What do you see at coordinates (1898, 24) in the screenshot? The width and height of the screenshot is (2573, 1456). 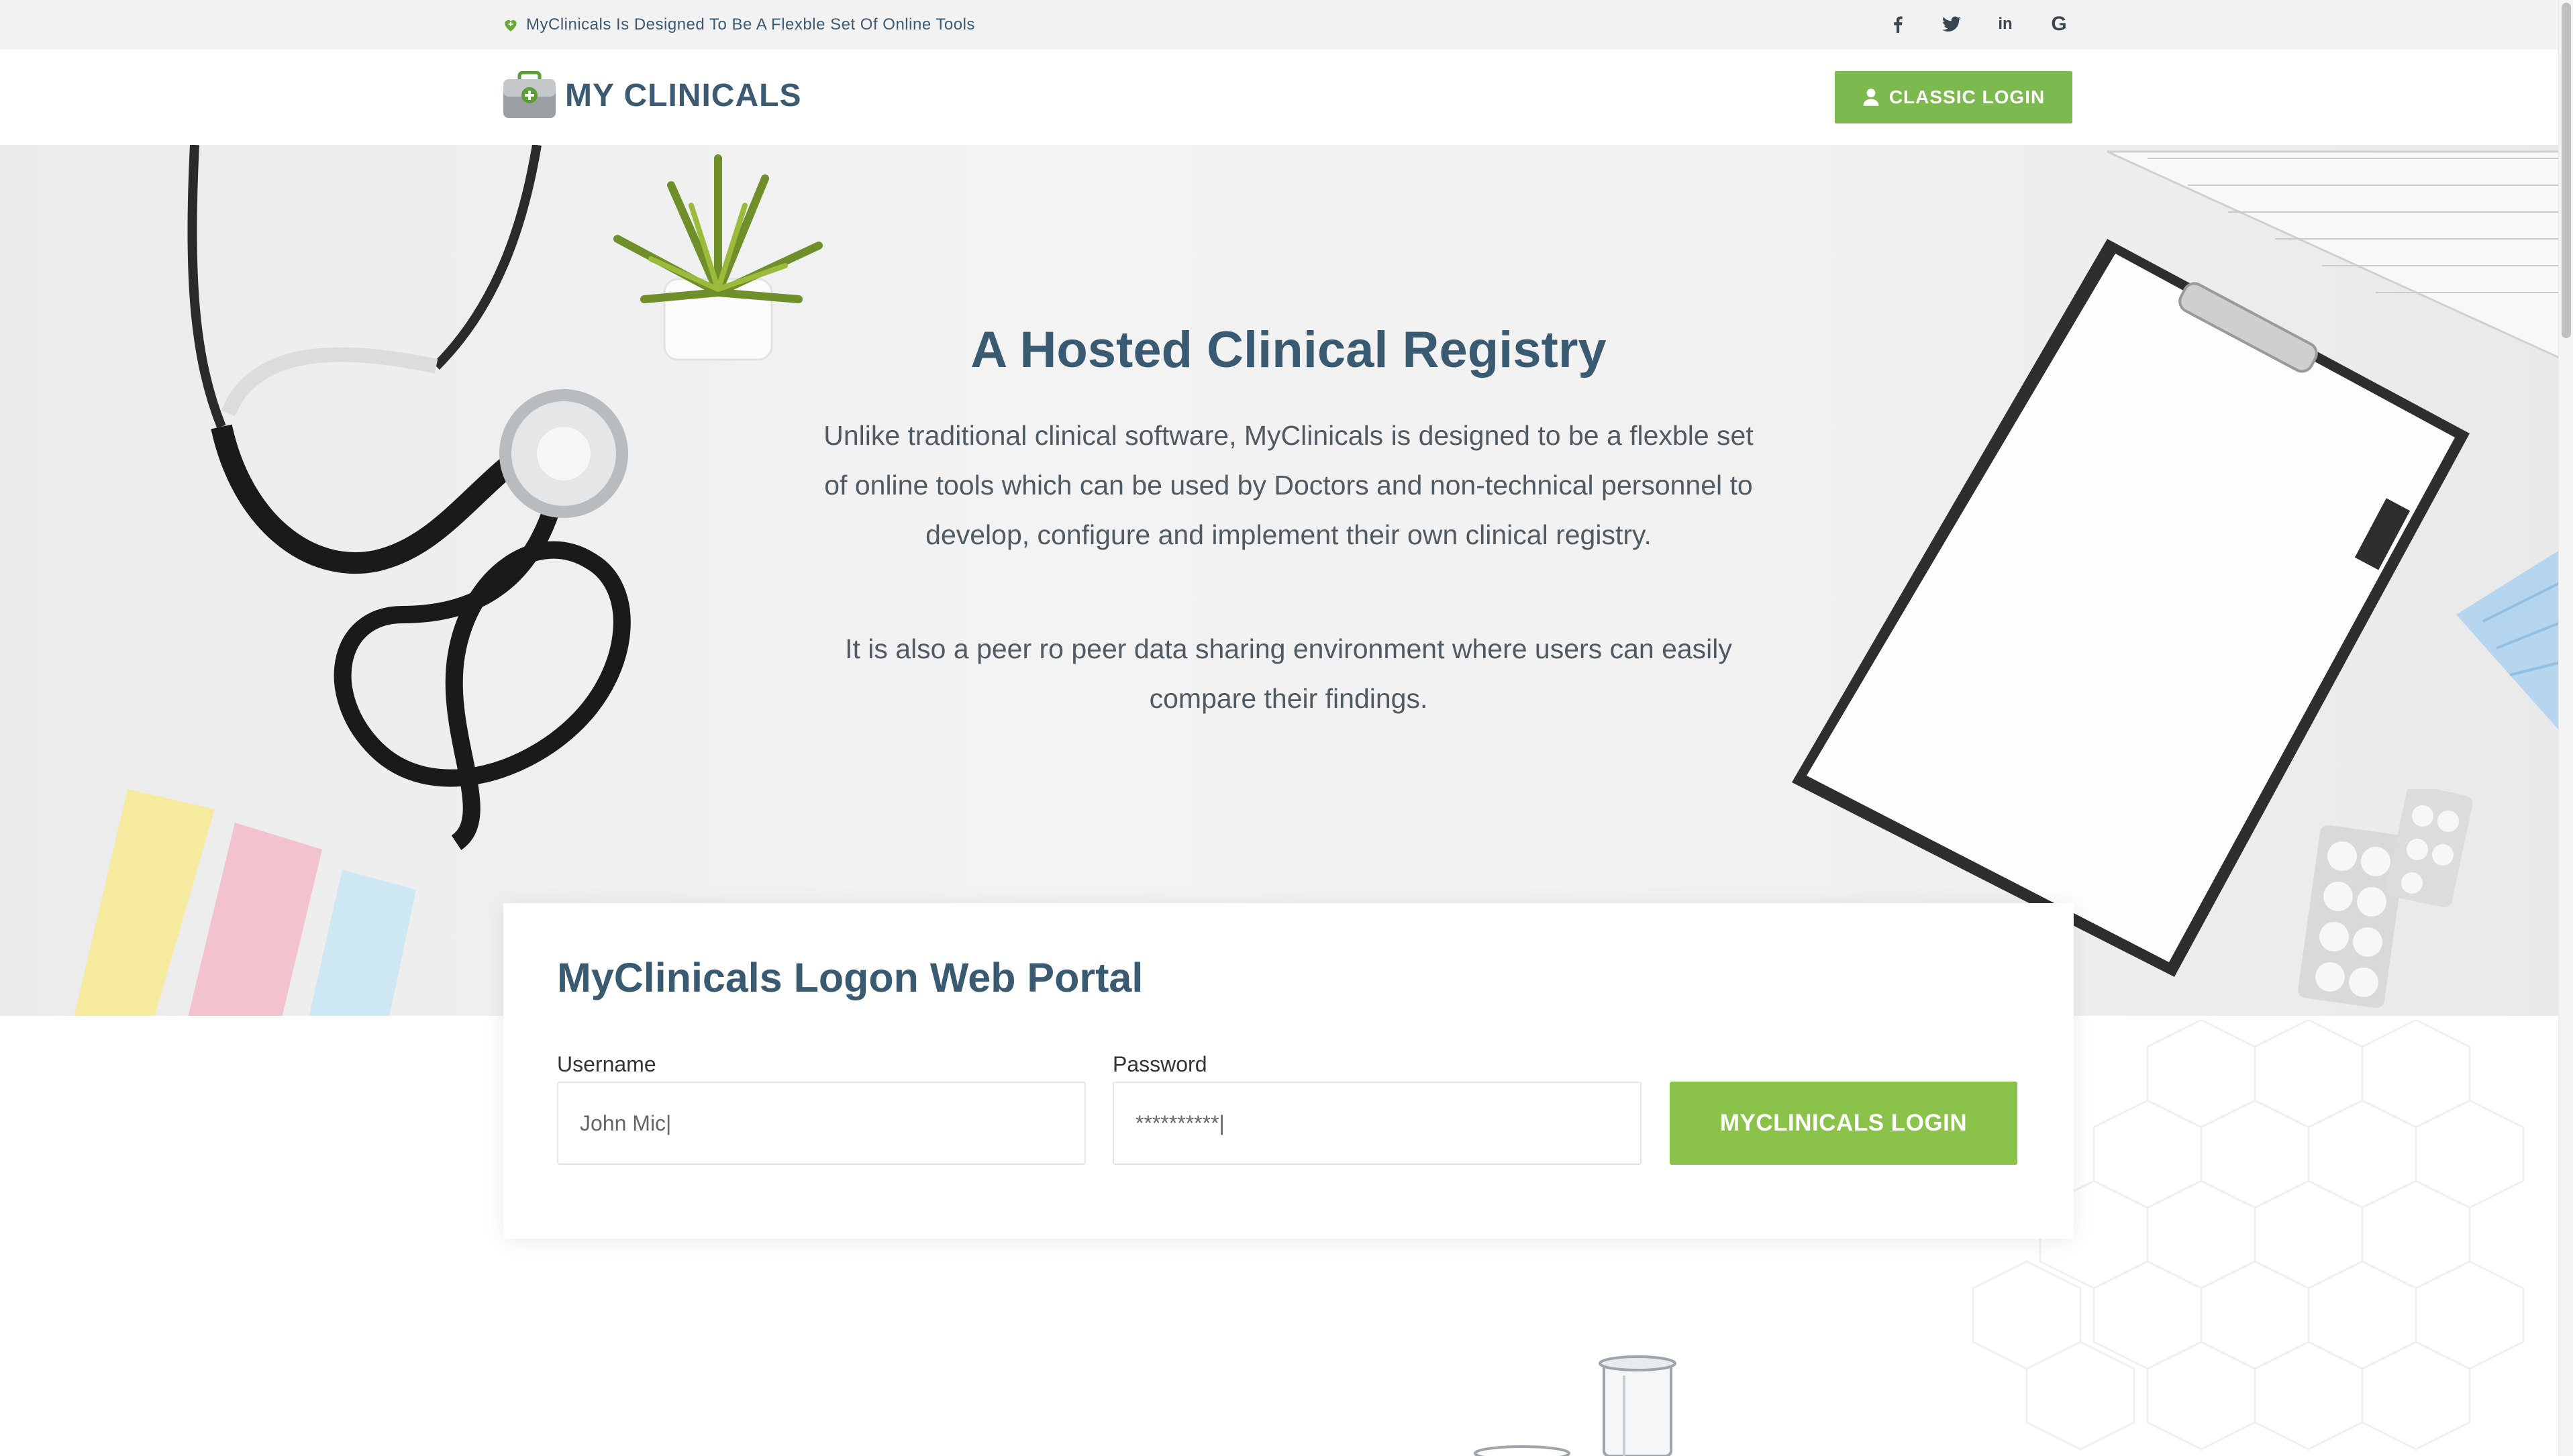 I see `facebook-icon` at bounding box center [1898, 24].